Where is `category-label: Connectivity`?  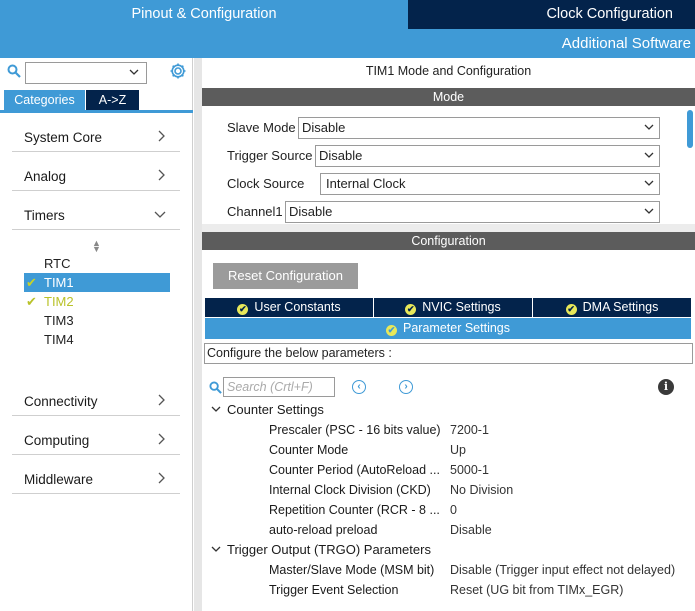
category-label: Connectivity is located at coordinates (61, 401).